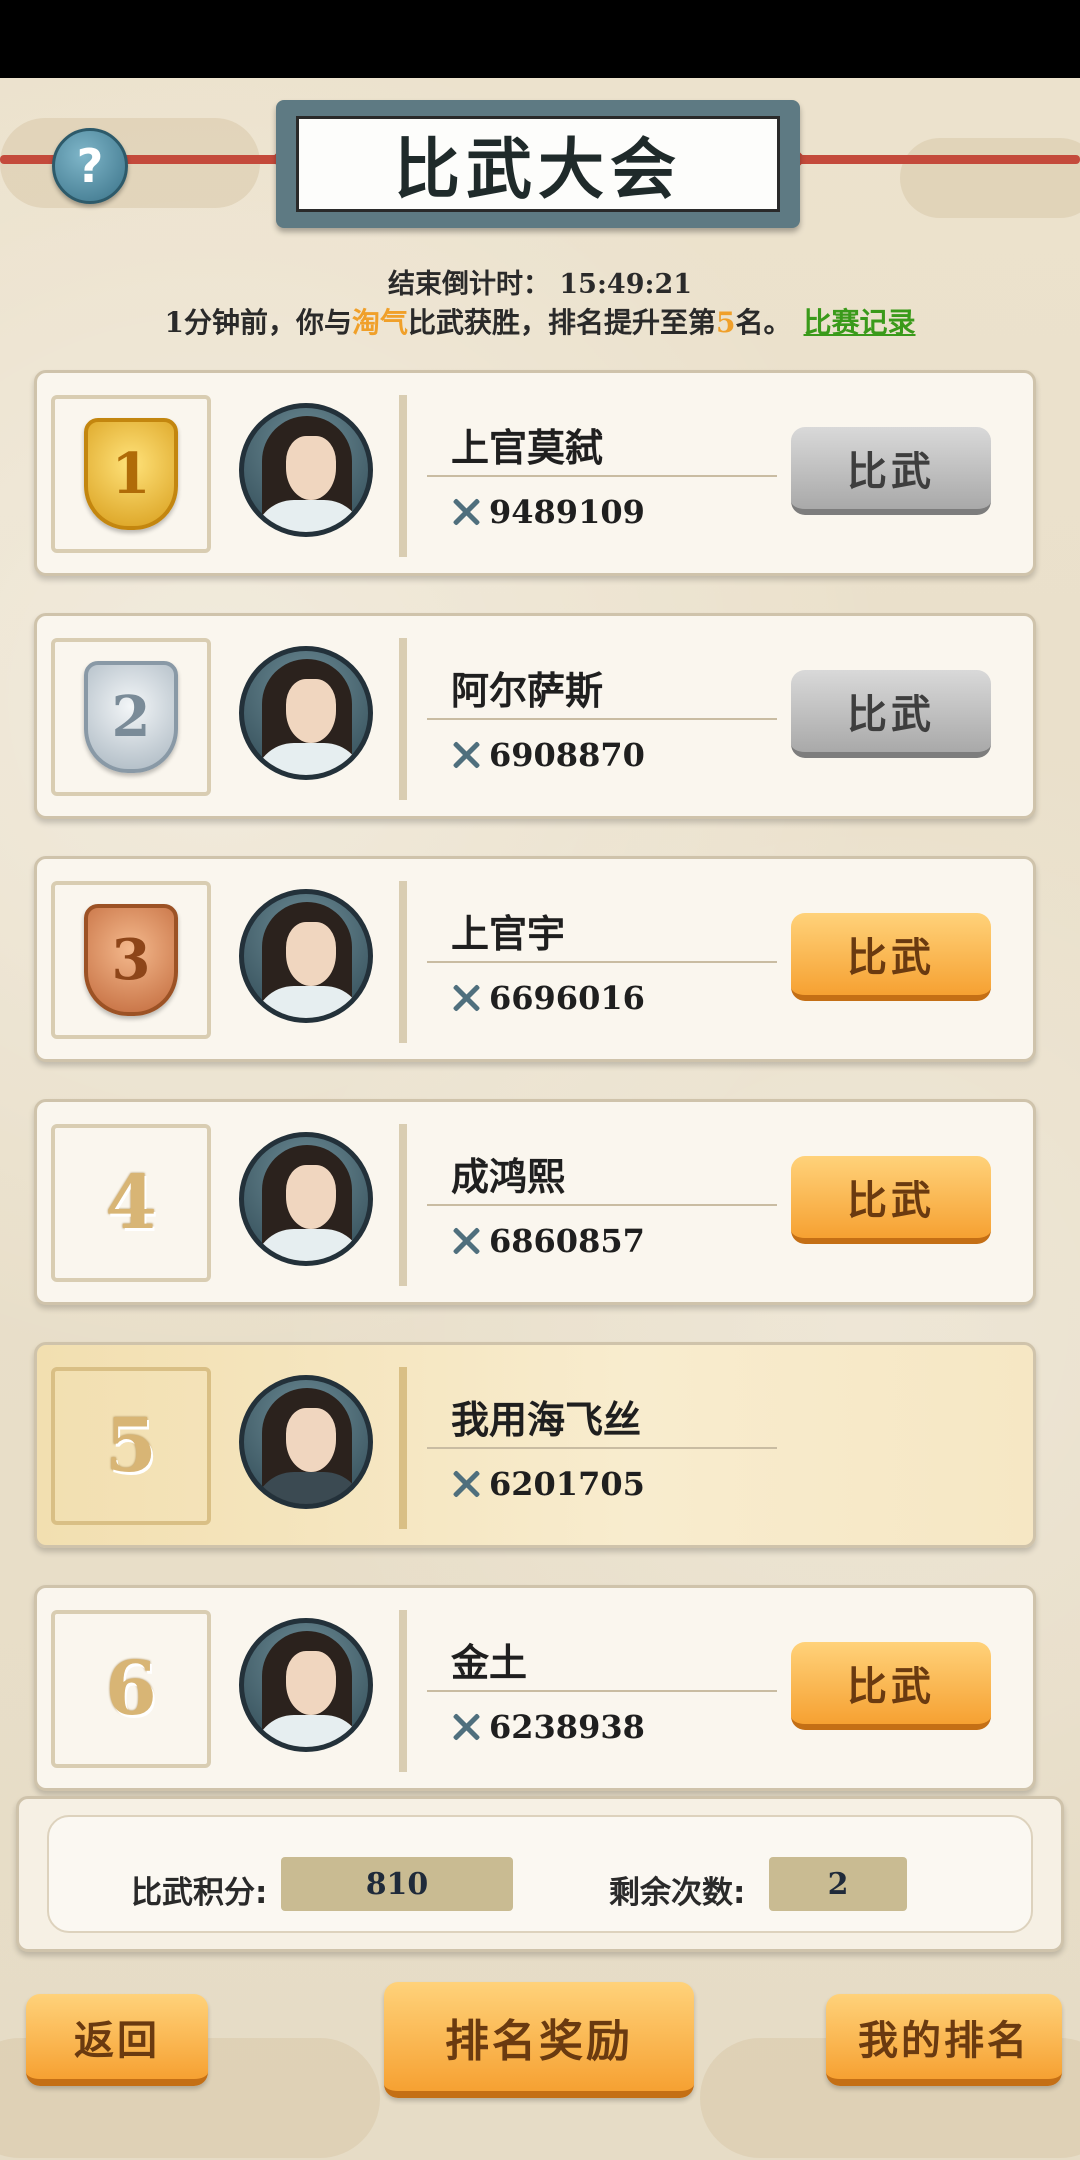  Describe the element at coordinates (535, 1688) in the screenshot. I see `ranking-row: 6 金土 6238938 比武` at that location.